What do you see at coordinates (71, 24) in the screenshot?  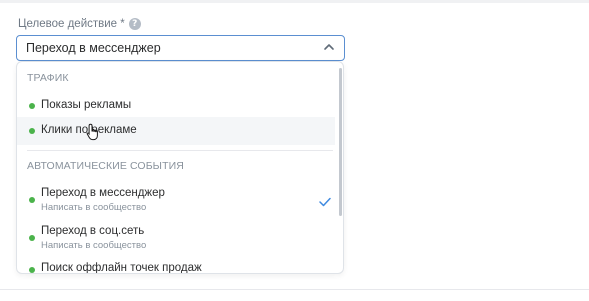 I see `field-label-text: Целевое действие *` at bounding box center [71, 24].